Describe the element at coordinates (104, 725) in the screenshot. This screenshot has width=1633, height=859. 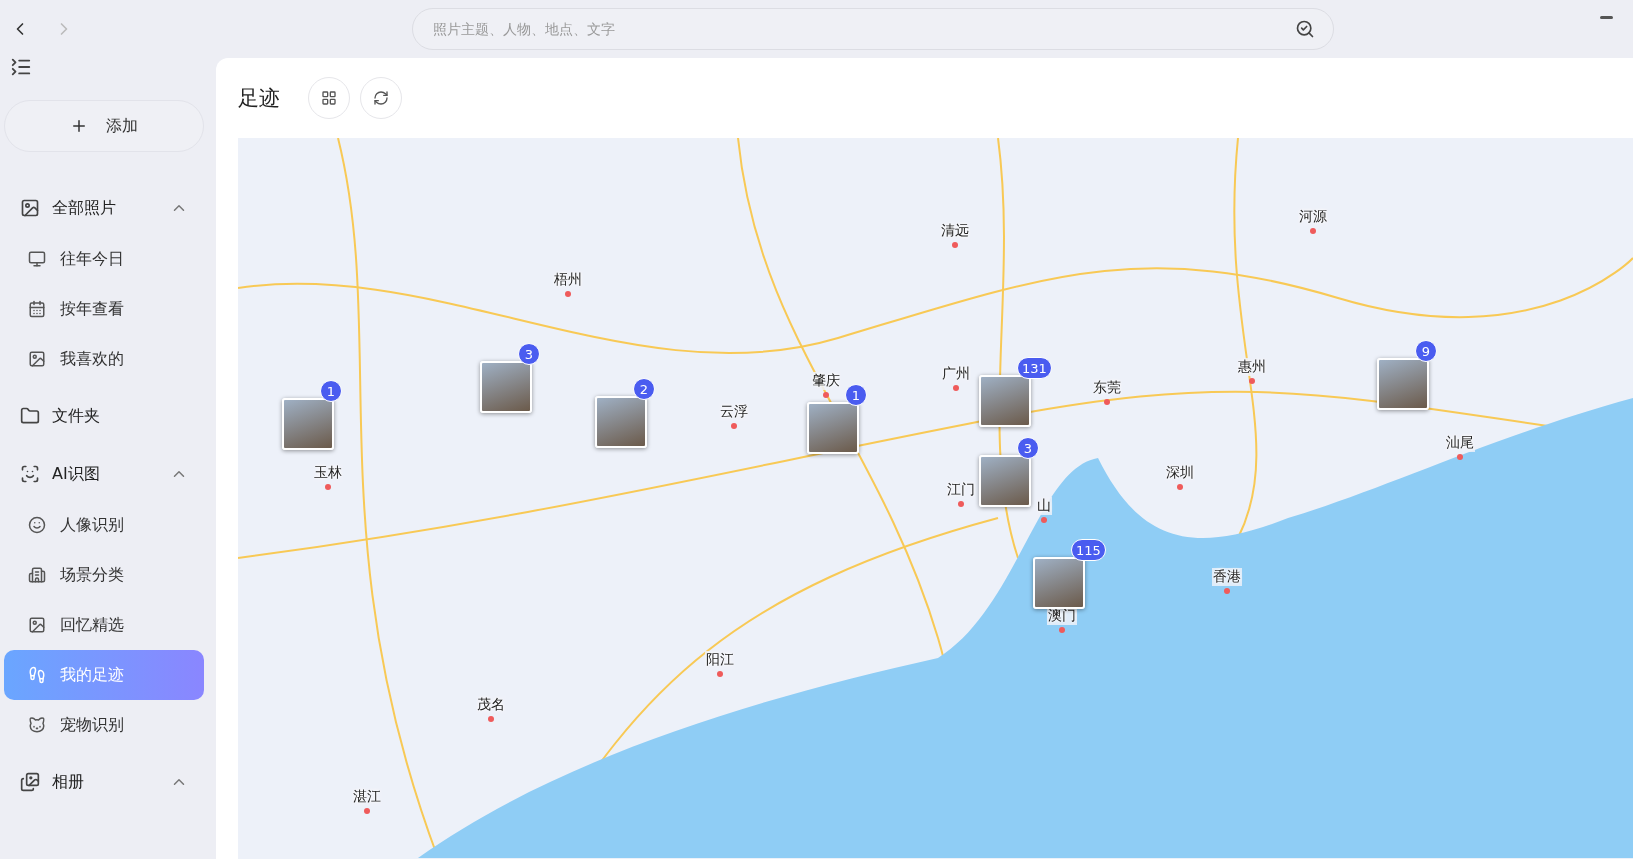
I see `sidebar-item: 宠物识别` at that location.